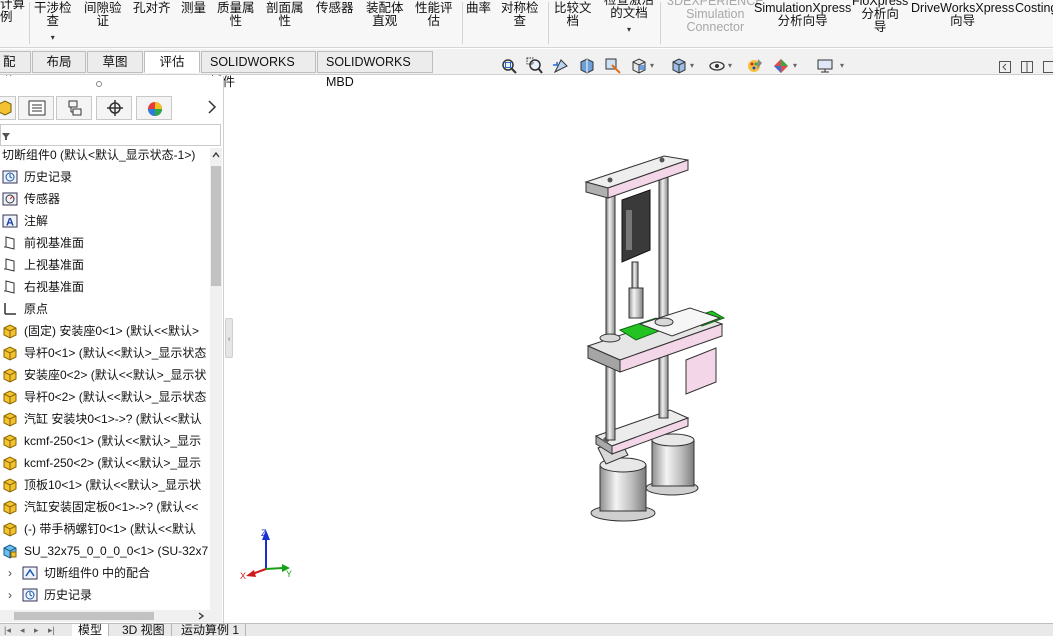 Image resolution: width=1053 pixels, height=636 pixels. Describe the element at coordinates (105, 419) in the screenshot. I see `tree-item: 汽缸 安装块0<1>->? (默认<<默认` at that location.